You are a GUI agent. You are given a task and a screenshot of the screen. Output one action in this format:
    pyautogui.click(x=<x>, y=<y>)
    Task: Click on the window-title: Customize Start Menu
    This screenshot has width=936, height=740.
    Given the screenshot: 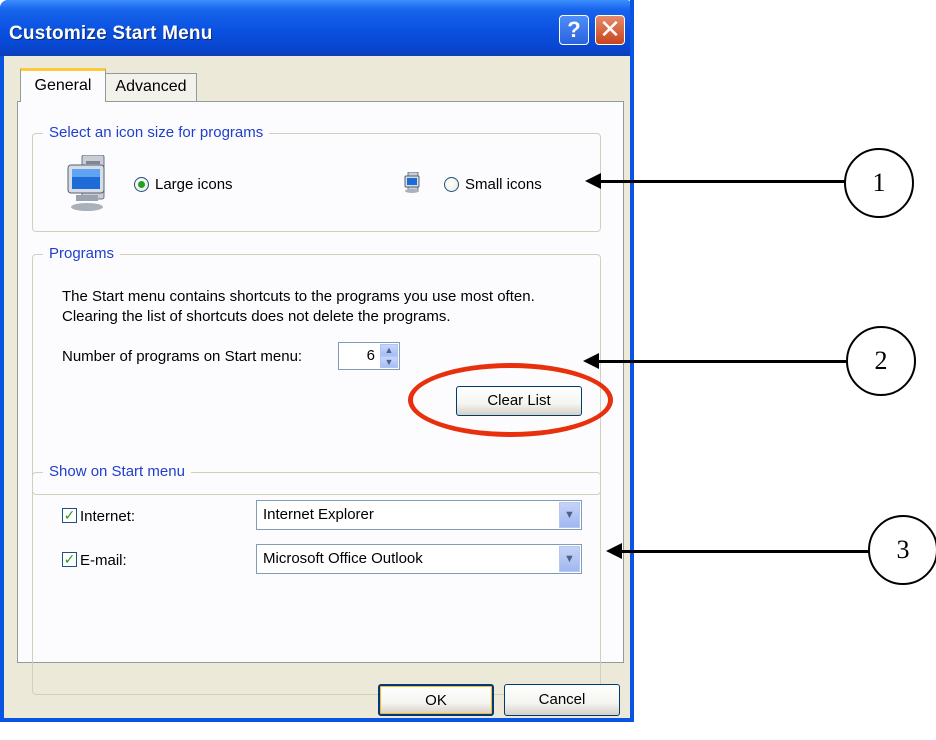 What is the action you would take?
    pyautogui.click(x=111, y=33)
    